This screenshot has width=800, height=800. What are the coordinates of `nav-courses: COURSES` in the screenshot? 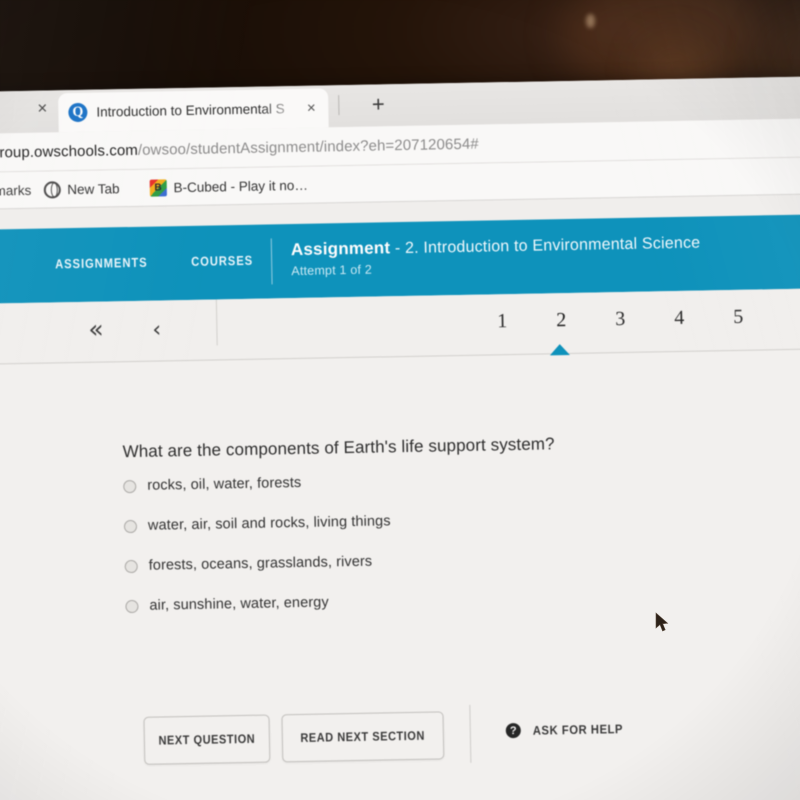 It's located at (222, 261).